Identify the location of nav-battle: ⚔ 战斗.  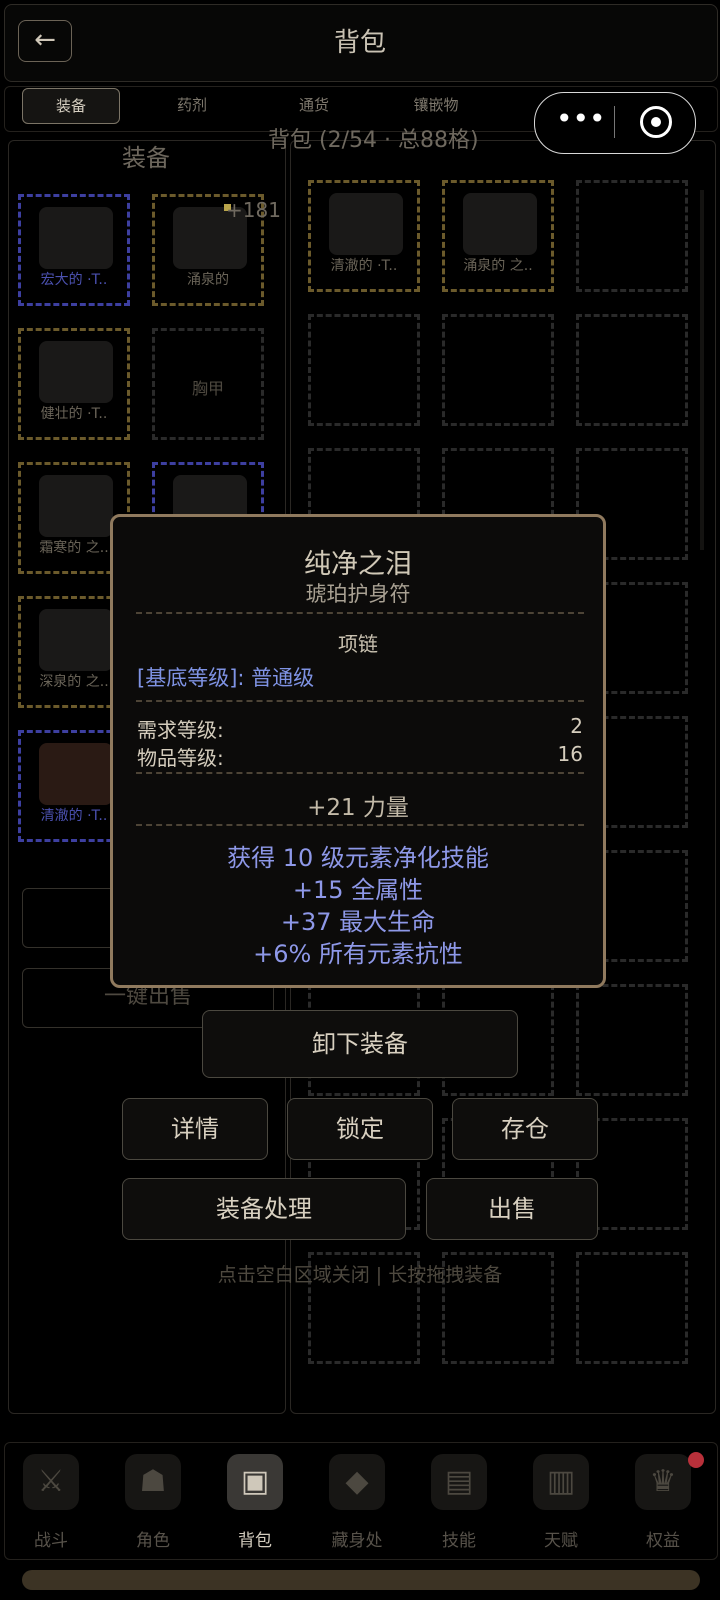
(51, 1502).